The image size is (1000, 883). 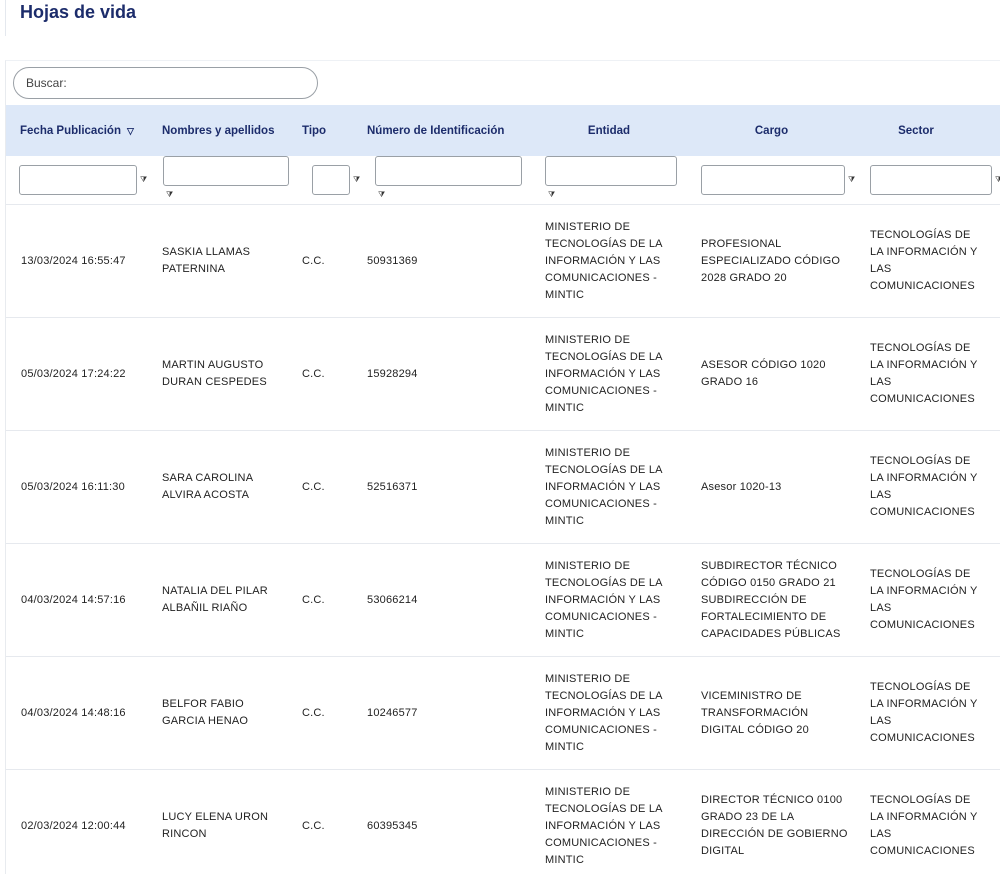 What do you see at coordinates (931, 180) in the screenshot?
I see `filter-input-sector` at bounding box center [931, 180].